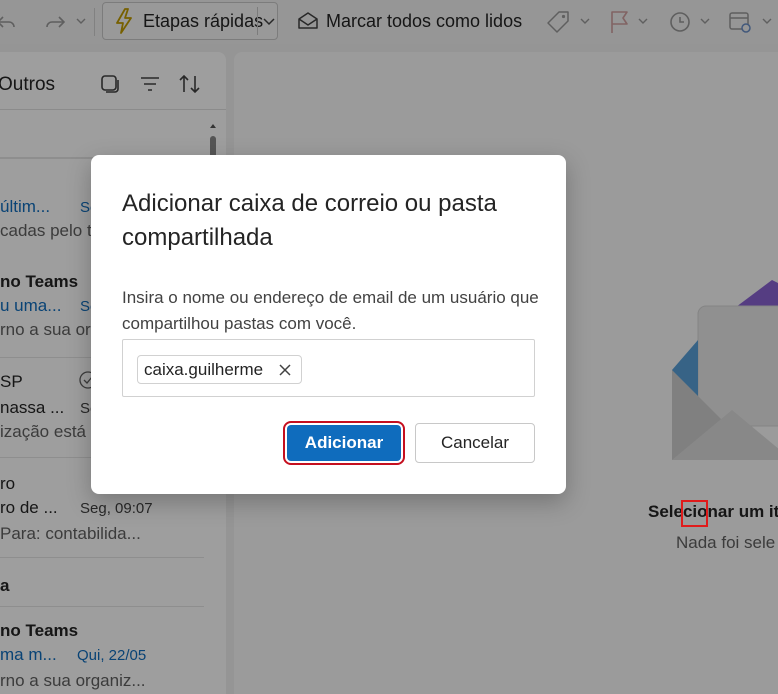 The width and height of the screenshot is (778, 694). What do you see at coordinates (344, 443) in the screenshot?
I see `add-button: Adicionar` at bounding box center [344, 443].